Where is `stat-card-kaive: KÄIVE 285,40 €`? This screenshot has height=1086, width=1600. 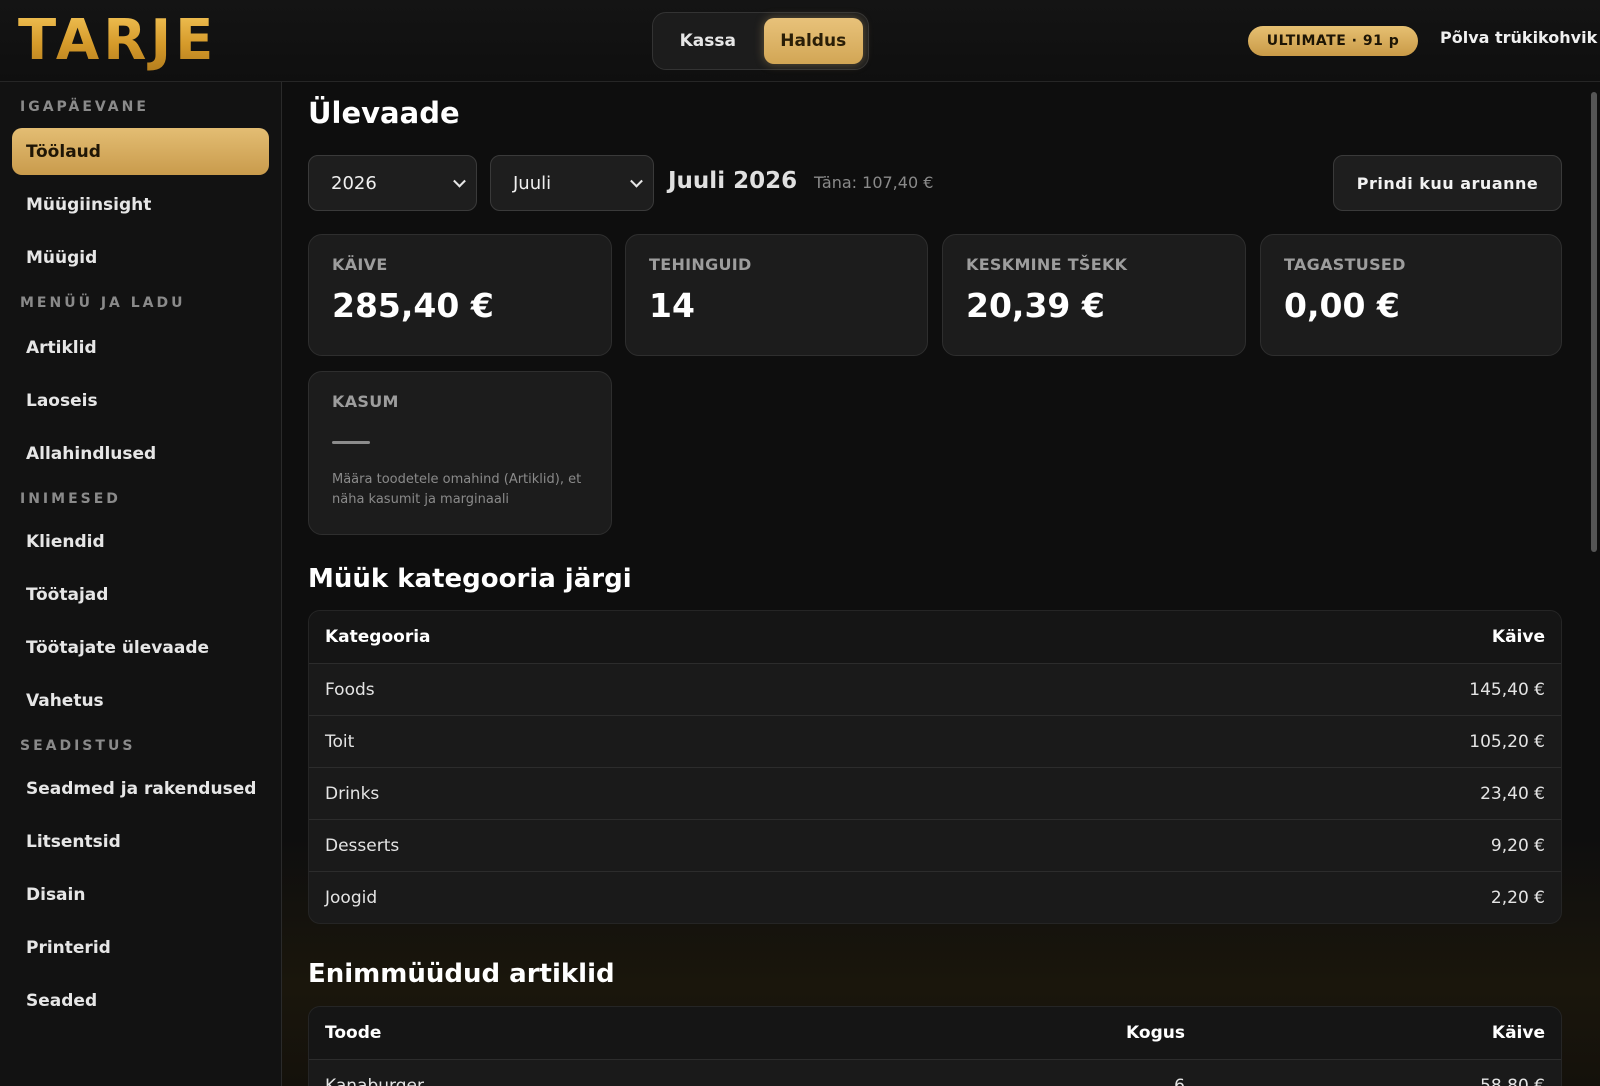
stat-card-kaive: KÄIVE 285,40 € is located at coordinates (460, 295).